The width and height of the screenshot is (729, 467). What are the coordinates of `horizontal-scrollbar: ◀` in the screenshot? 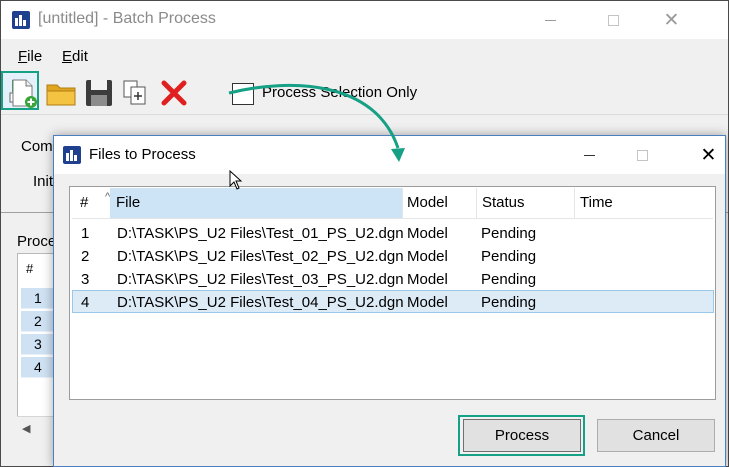 It's located at (37, 427).